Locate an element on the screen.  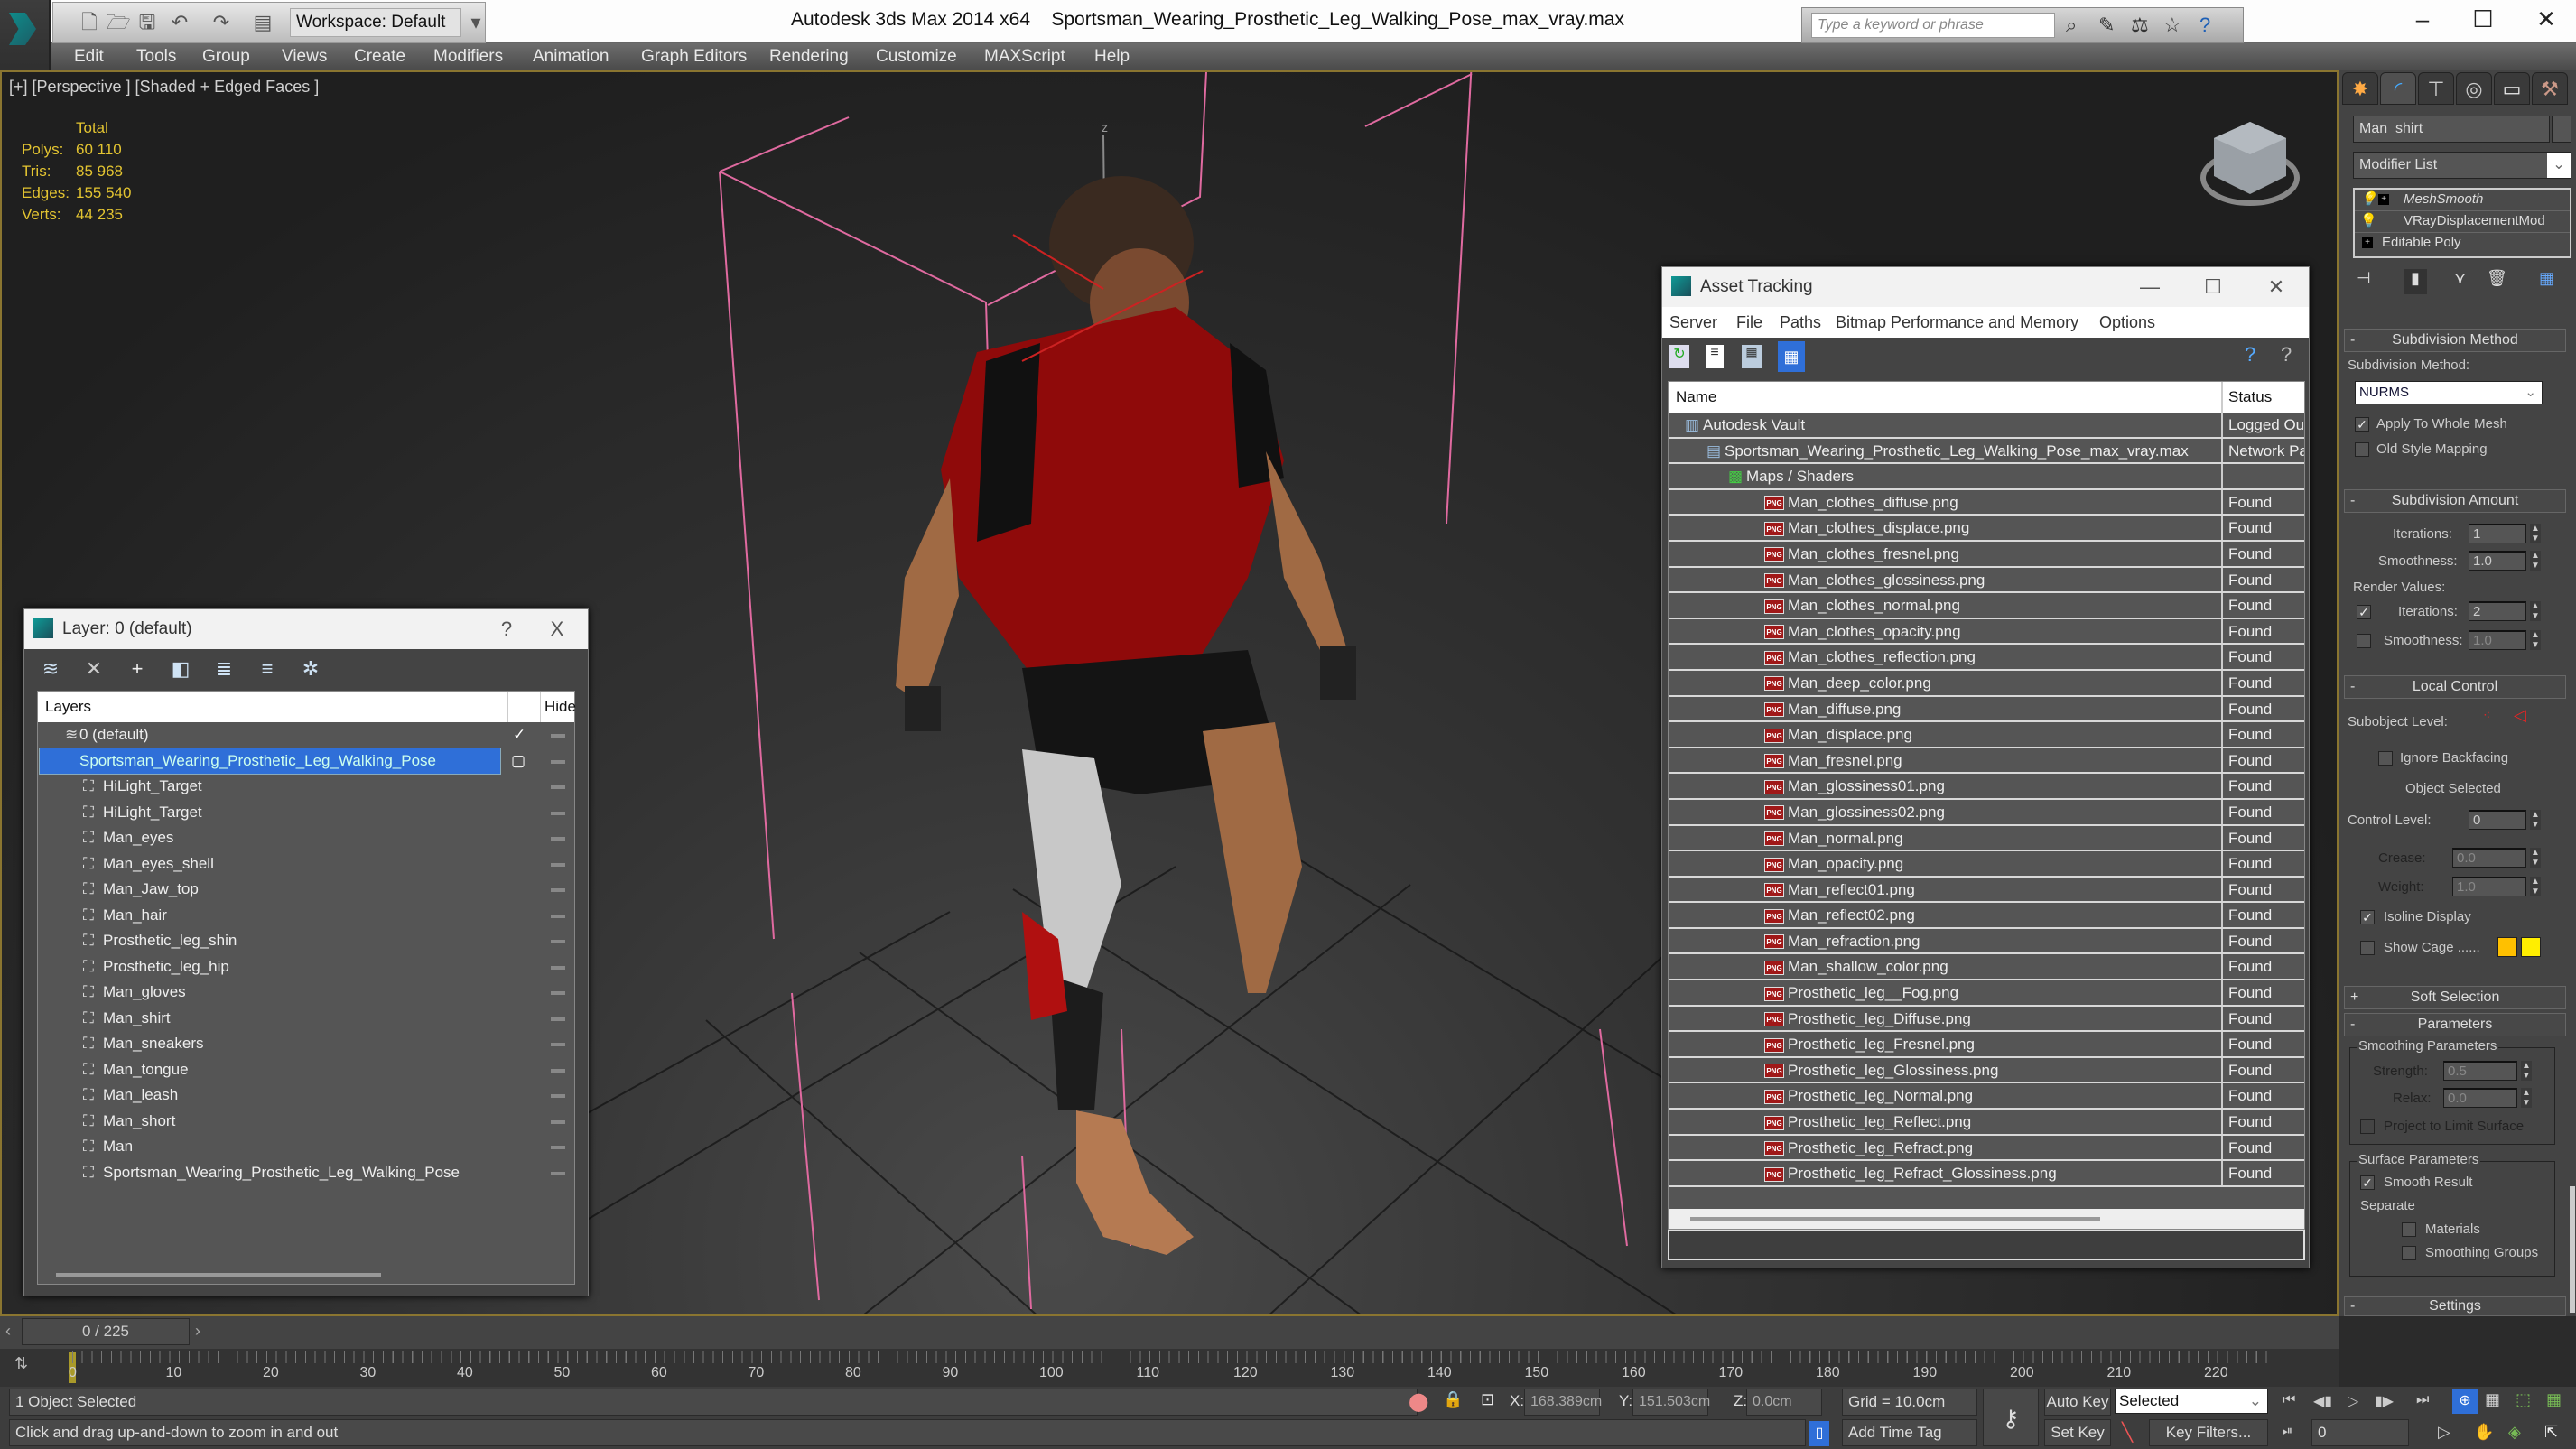
column-name: Name is located at coordinates (1696, 397).